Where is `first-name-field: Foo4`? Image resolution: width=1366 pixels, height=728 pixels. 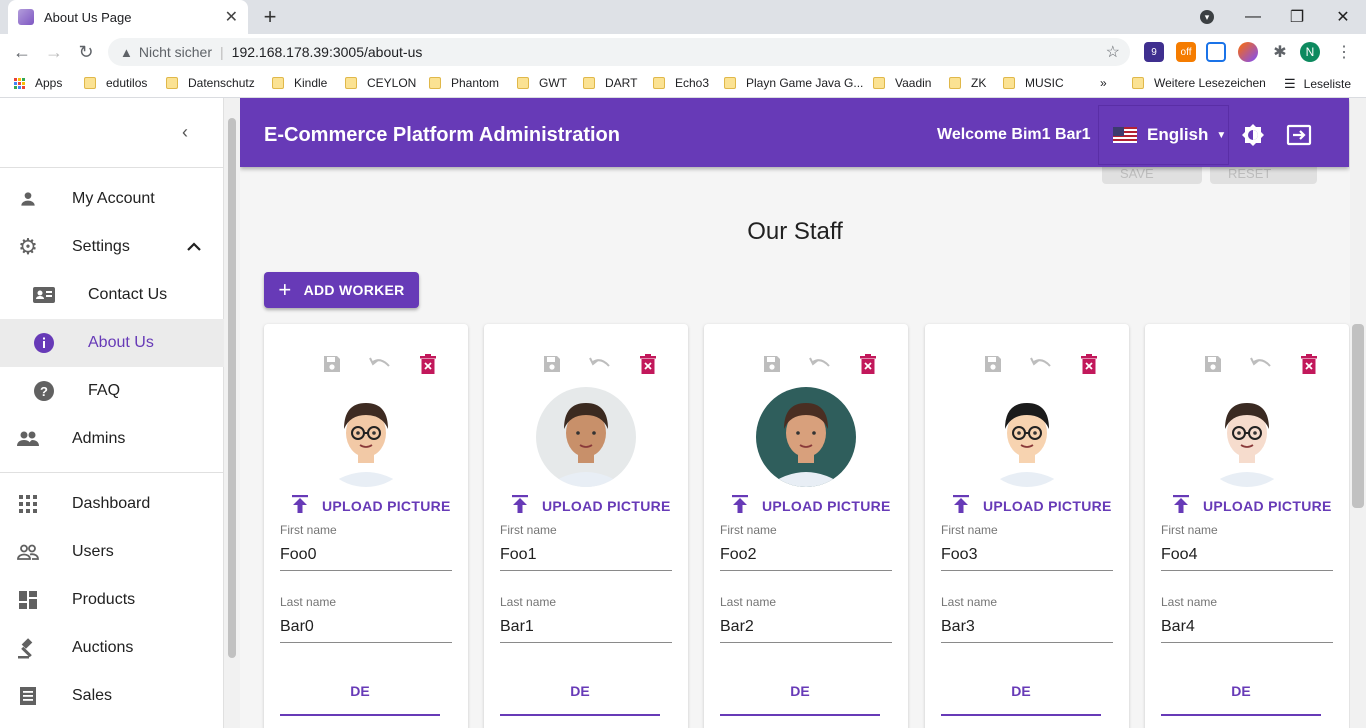 first-name-field: Foo4 is located at coordinates (1247, 558).